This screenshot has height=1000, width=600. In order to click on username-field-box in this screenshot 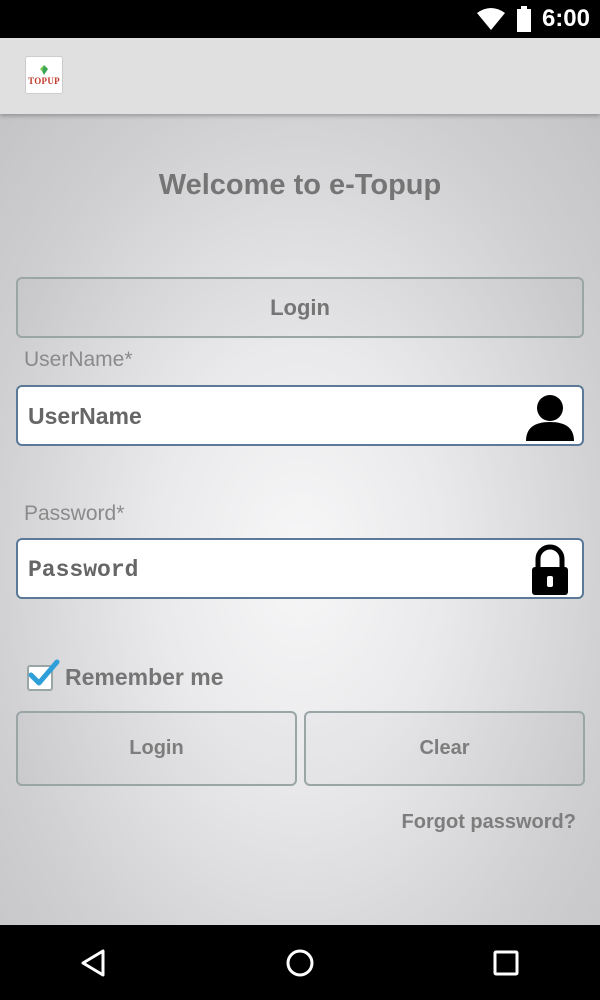, I will do `click(300, 415)`.